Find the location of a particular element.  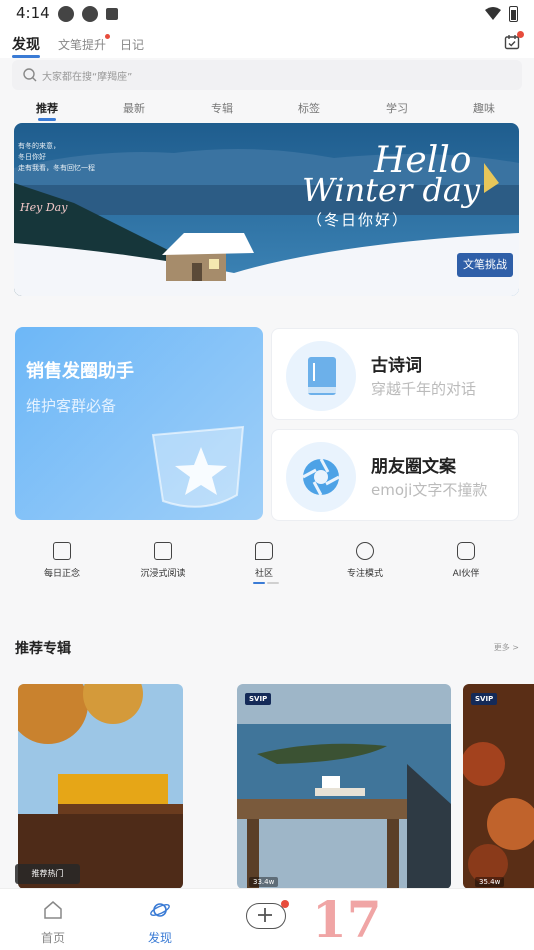

quick-immersive-reading: 沉浸式阅读 is located at coordinates (163, 559).